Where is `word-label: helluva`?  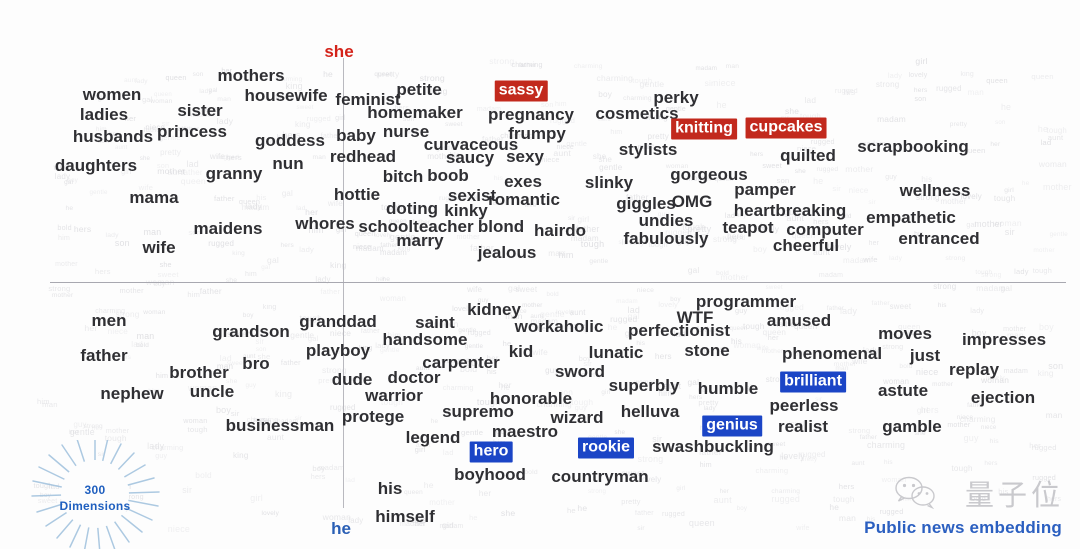 word-label: helluva is located at coordinates (650, 411).